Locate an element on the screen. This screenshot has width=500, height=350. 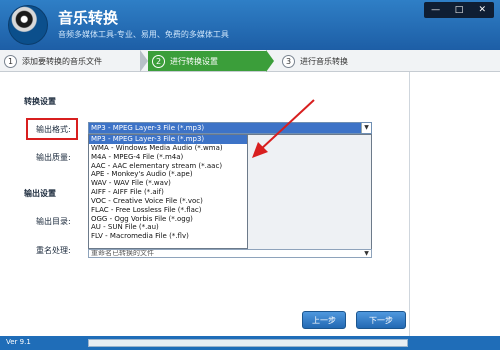
step-bar: 1 添加要转换的音乐文件 2 进行转换设置 3 进行音乐转换 is located at coordinates (250, 61).